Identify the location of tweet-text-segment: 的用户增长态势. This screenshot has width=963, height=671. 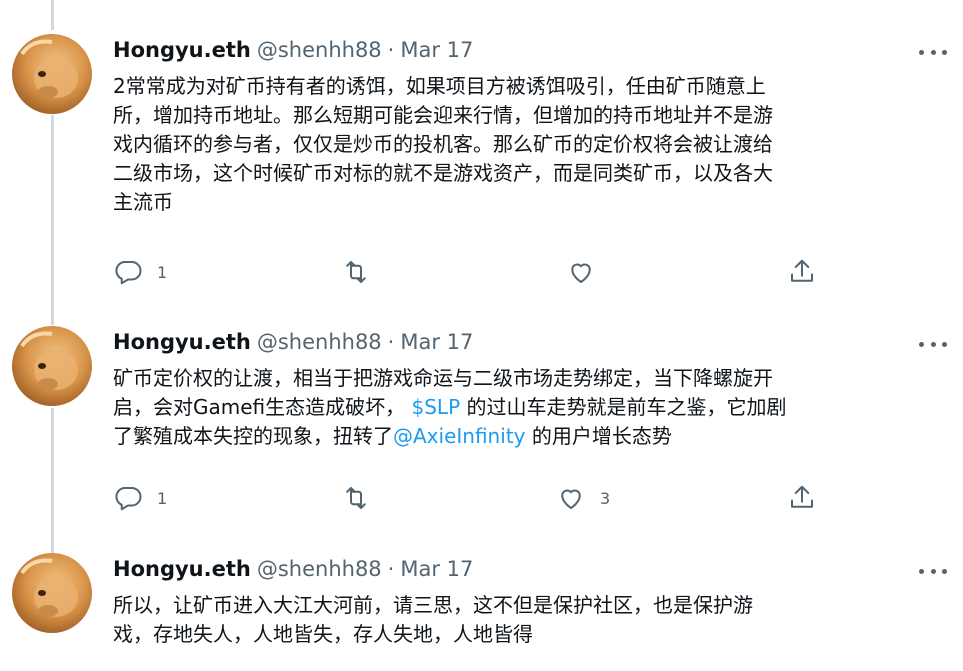
(598, 436).